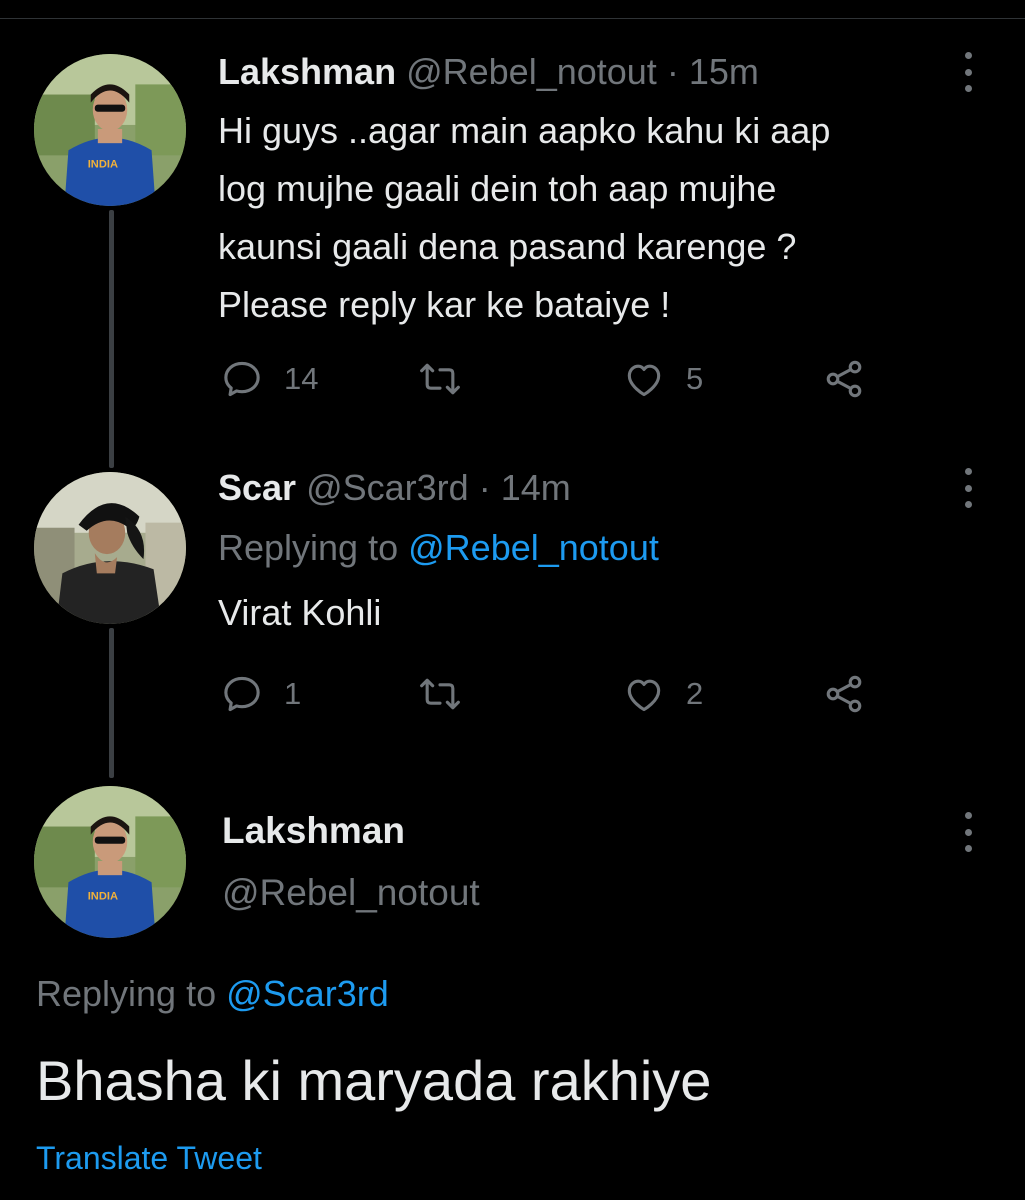 The height and width of the screenshot is (1200, 1025). What do you see at coordinates (387, 487) in the screenshot?
I see `handle: @Scar3rd` at bounding box center [387, 487].